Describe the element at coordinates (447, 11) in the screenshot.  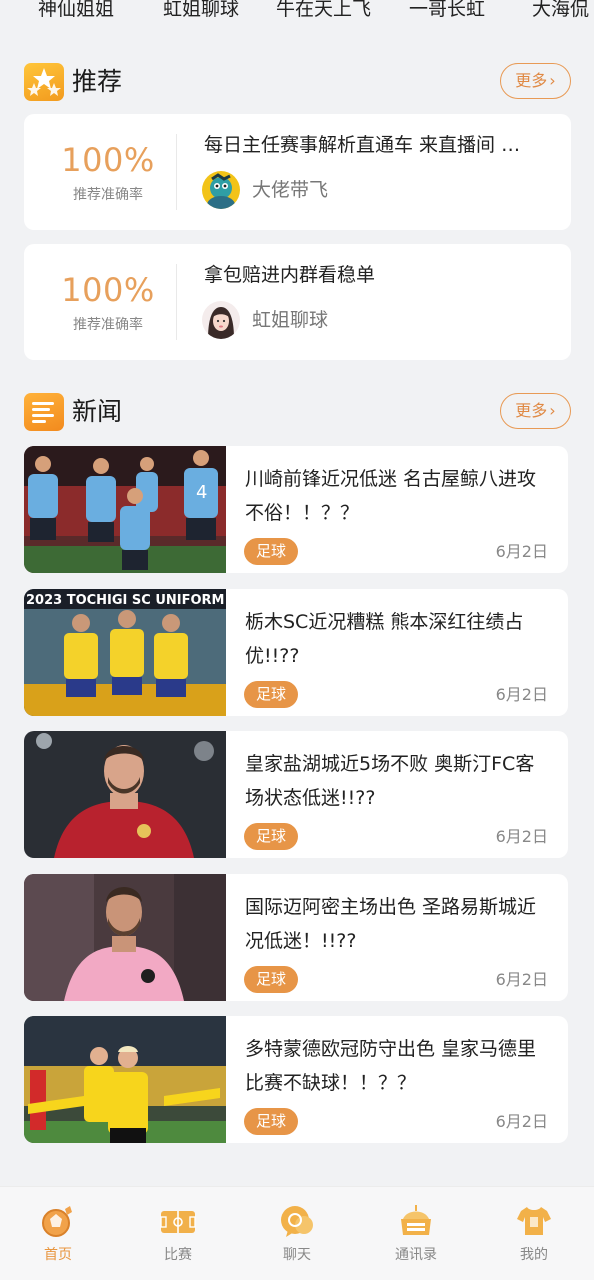
I see `host-tab: 一哥长虹` at that location.